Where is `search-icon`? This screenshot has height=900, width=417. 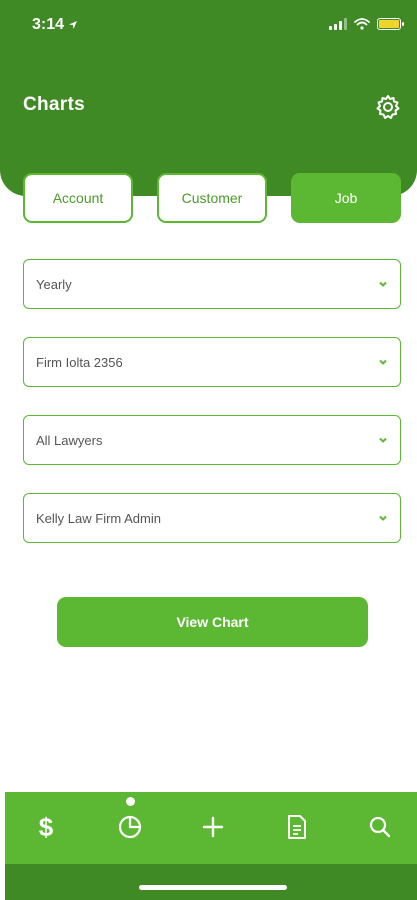 search-icon is located at coordinates (380, 827).